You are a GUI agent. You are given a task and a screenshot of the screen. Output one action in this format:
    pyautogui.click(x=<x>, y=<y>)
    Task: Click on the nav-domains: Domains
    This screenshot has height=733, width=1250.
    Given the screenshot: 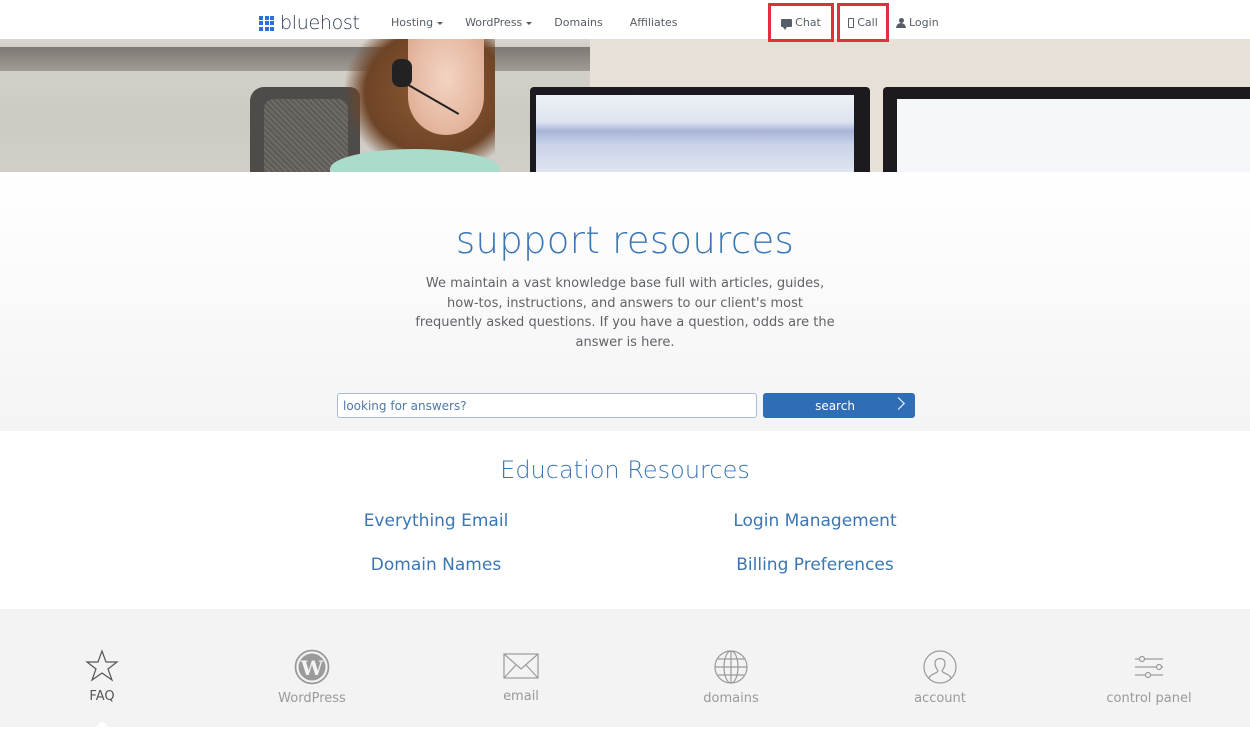 What is the action you would take?
    pyautogui.click(x=578, y=22)
    